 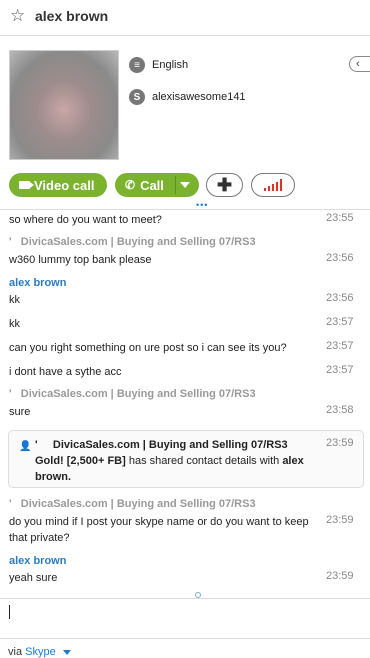 I want to click on signal-bars-icon, so click(x=273, y=185).